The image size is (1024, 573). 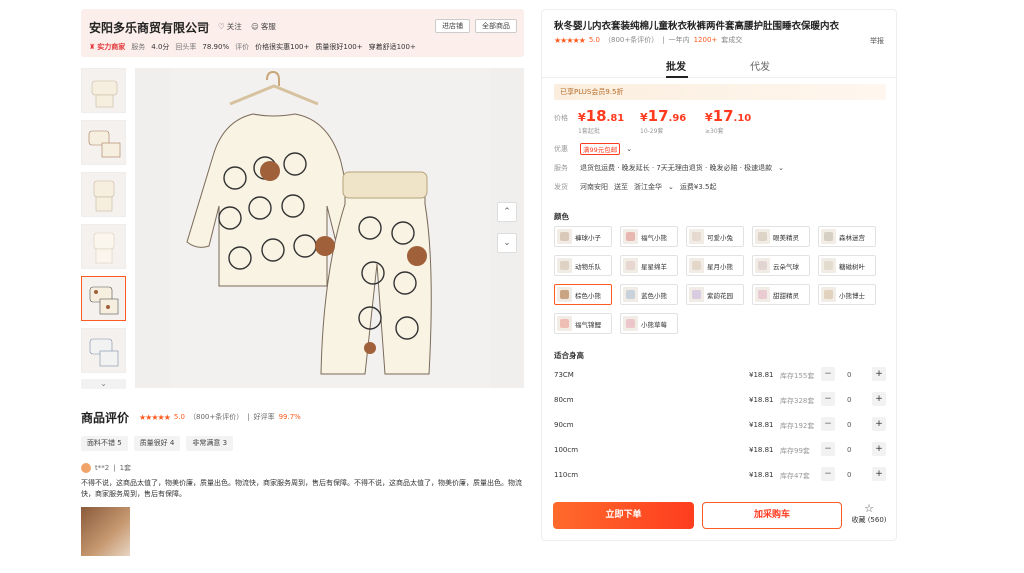 What do you see at coordinates (676, 65) in the screenshot?
I see `tab-wholesale: 批发` at bounding box center [676, 65].